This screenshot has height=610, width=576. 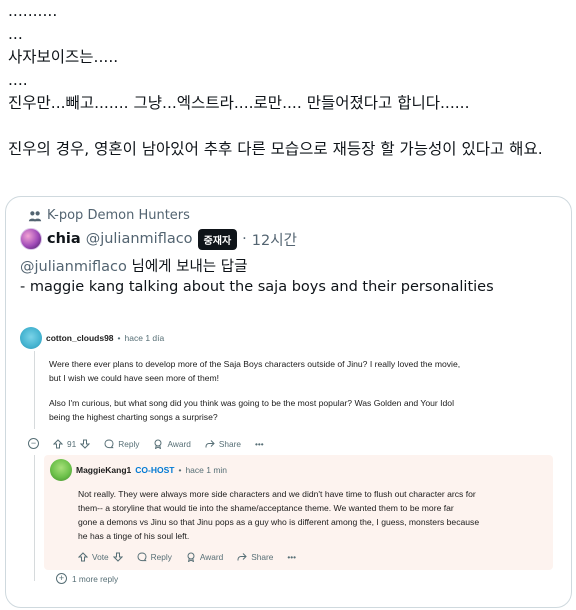 I want to click on vote-control: 91, so click(x=72, y=443).